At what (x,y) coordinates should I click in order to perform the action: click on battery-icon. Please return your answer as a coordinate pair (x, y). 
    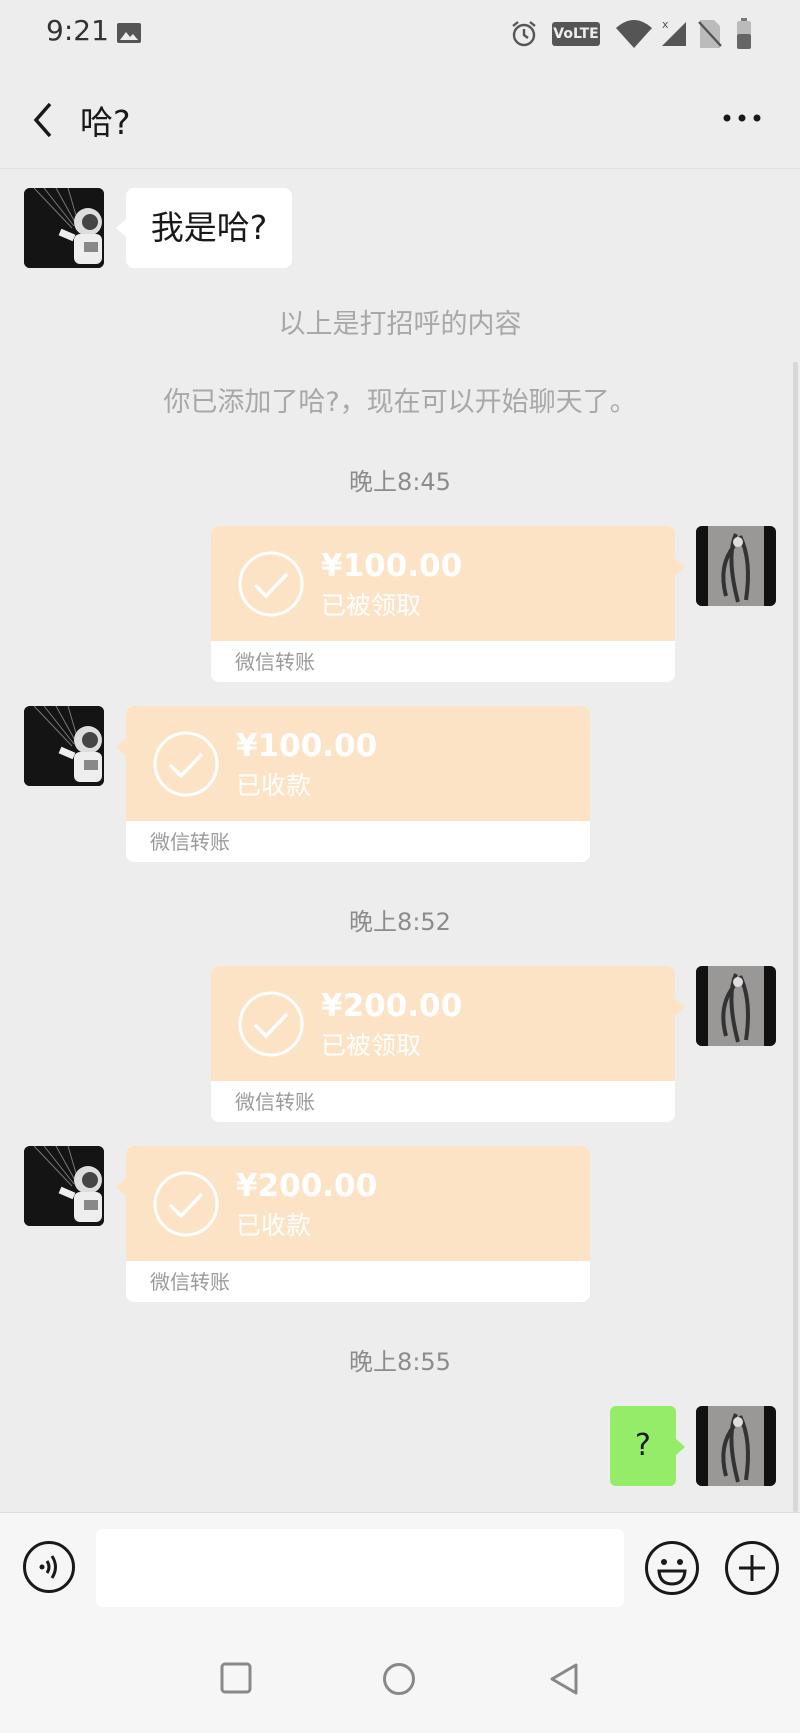
    Looking at the image, I should click on (744, 33).